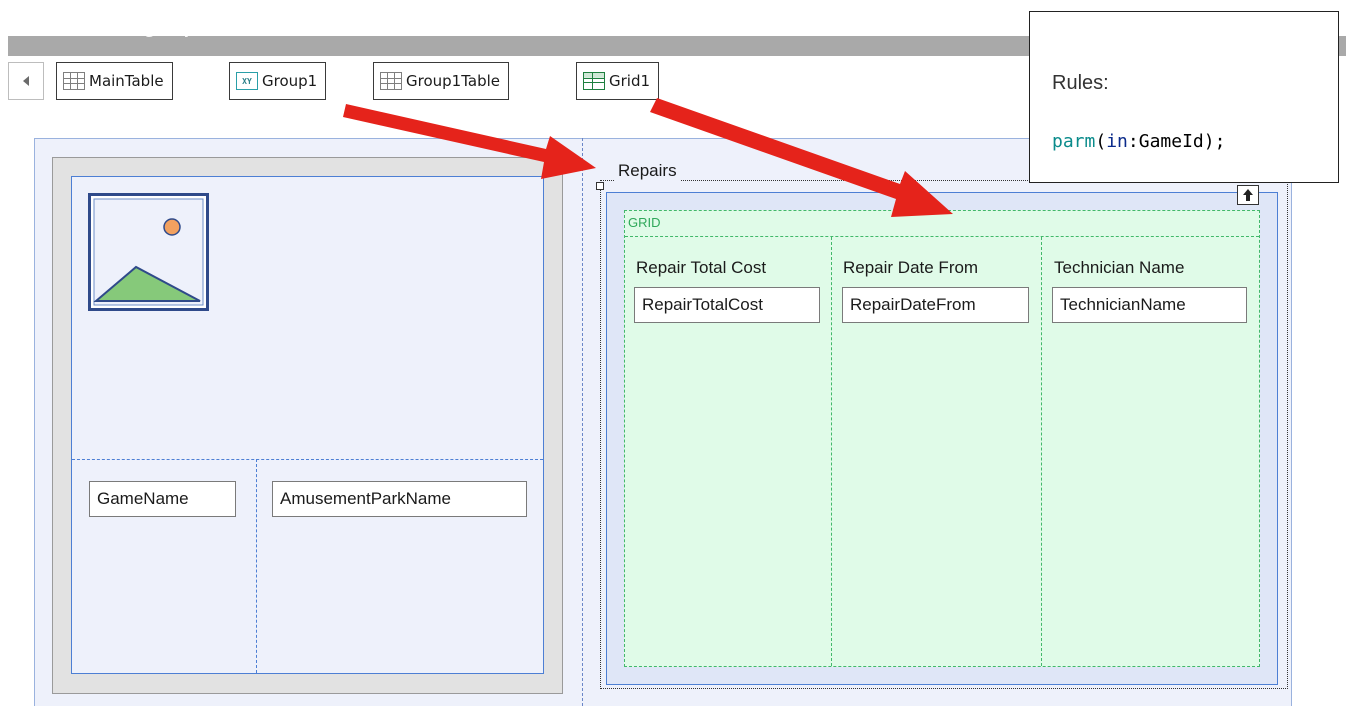  What do you see at coordinates (1101, 141) in the screenshot?
I see `rules-code-paren: (` at bounding box center [1101, 141].